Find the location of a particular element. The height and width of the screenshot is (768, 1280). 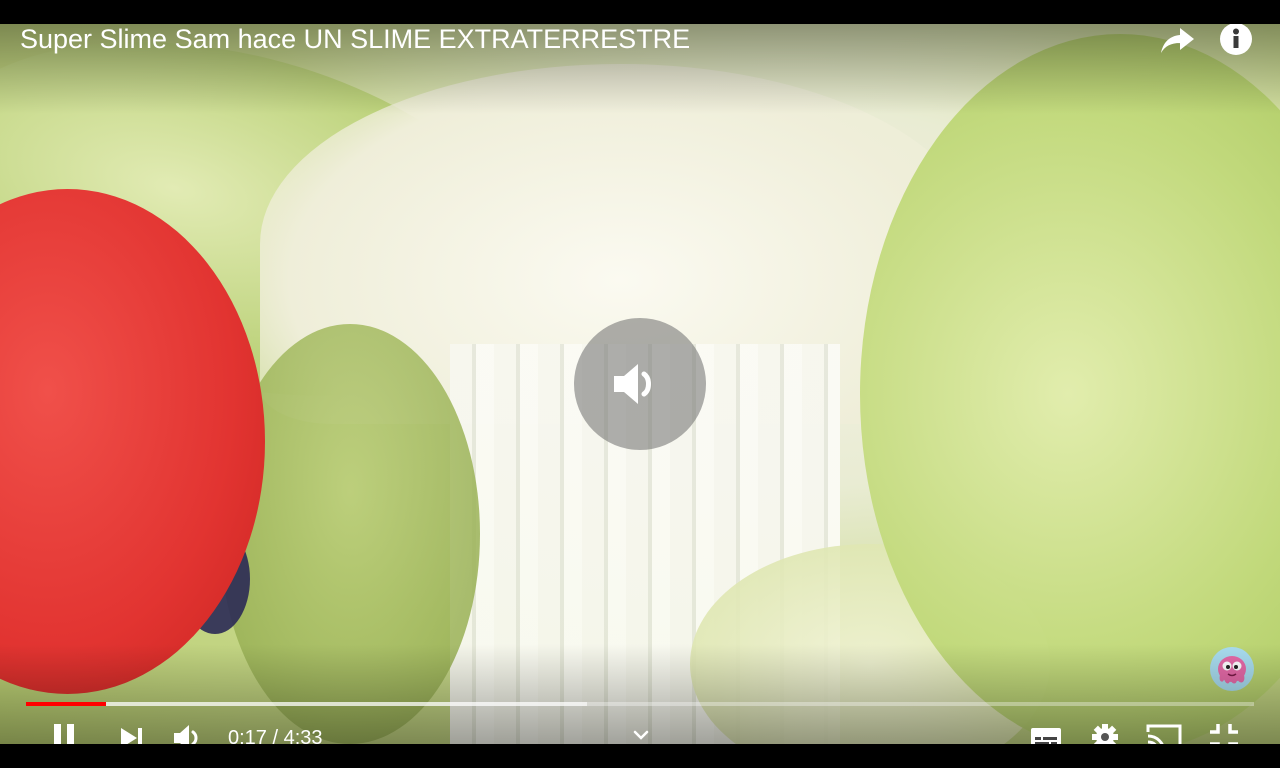

cast-button is located at coordinates (1164, 732).